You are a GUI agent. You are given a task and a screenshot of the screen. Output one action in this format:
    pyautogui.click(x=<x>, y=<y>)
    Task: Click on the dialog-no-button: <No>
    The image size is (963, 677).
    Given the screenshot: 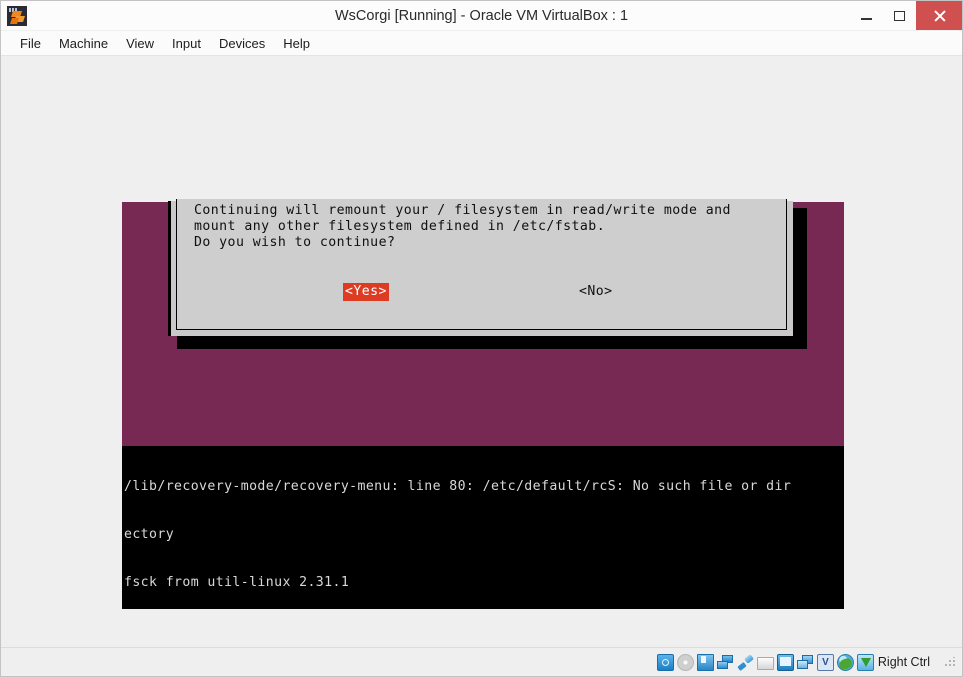 What is the action you would take?
    pyautogui.click(x=596, y=292)
    